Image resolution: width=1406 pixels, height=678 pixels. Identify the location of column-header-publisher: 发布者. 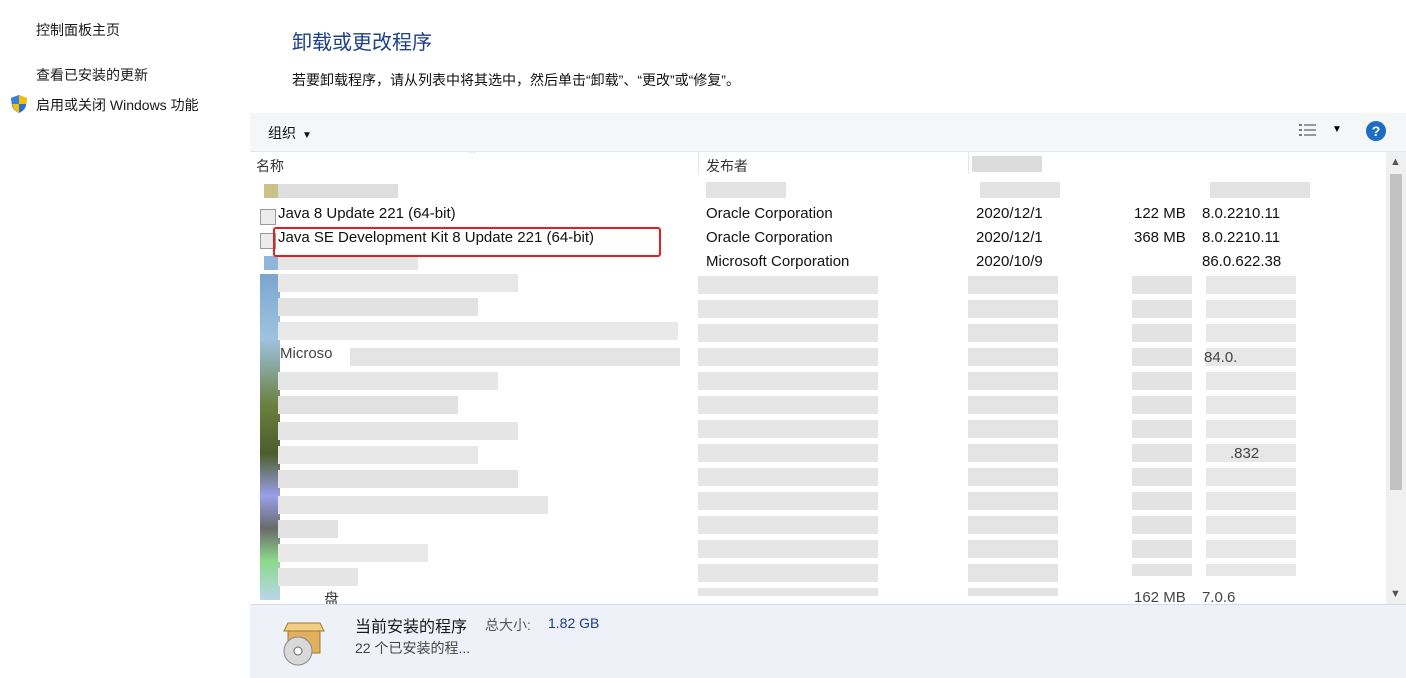
(727, 166).